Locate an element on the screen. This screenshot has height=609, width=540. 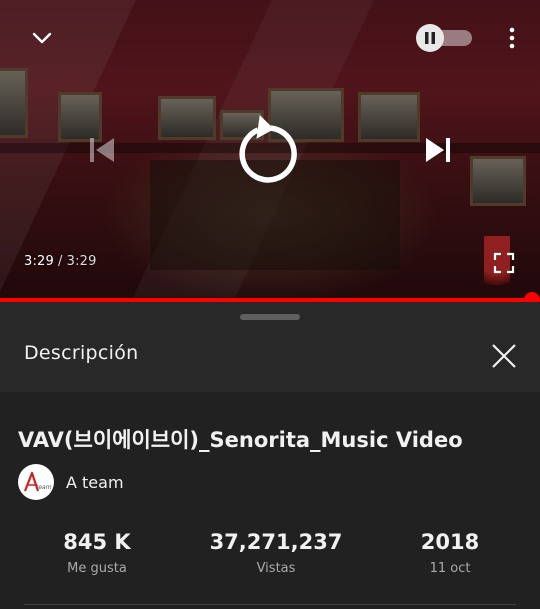
close-description-button is located at coordinates (504, 356).